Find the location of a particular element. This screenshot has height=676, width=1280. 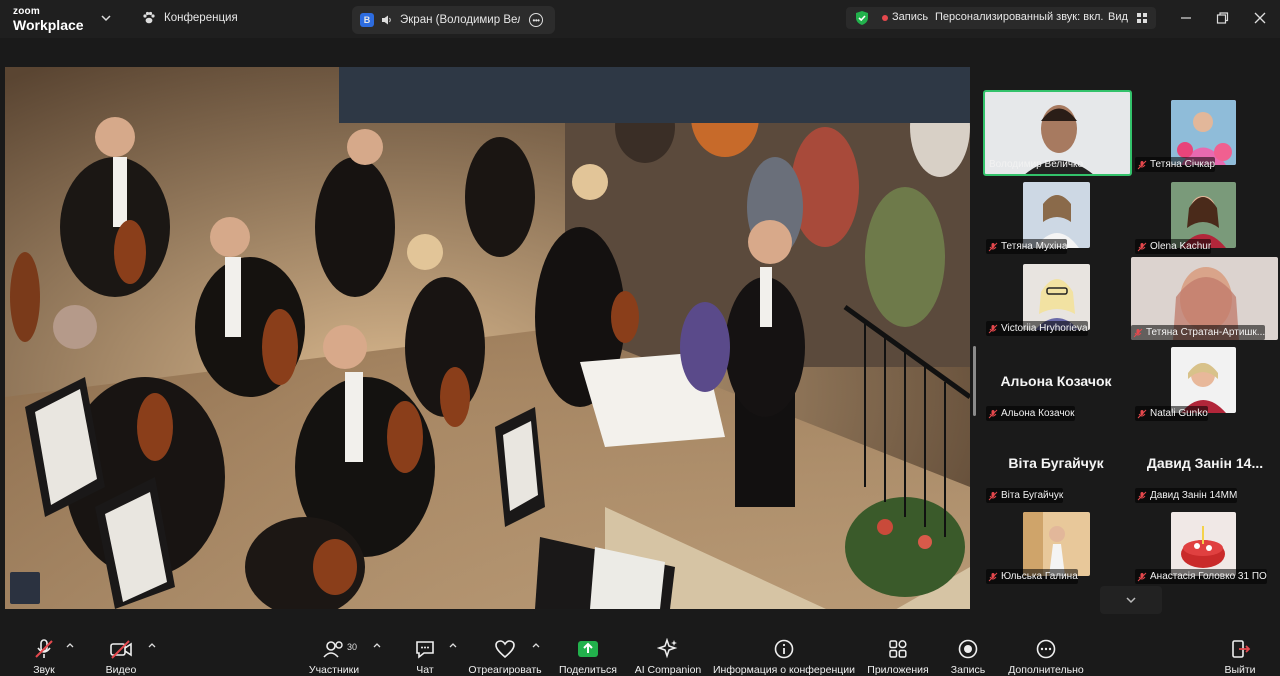

participant-tile: Володимир Величко is located at coordinates (1057, 133).